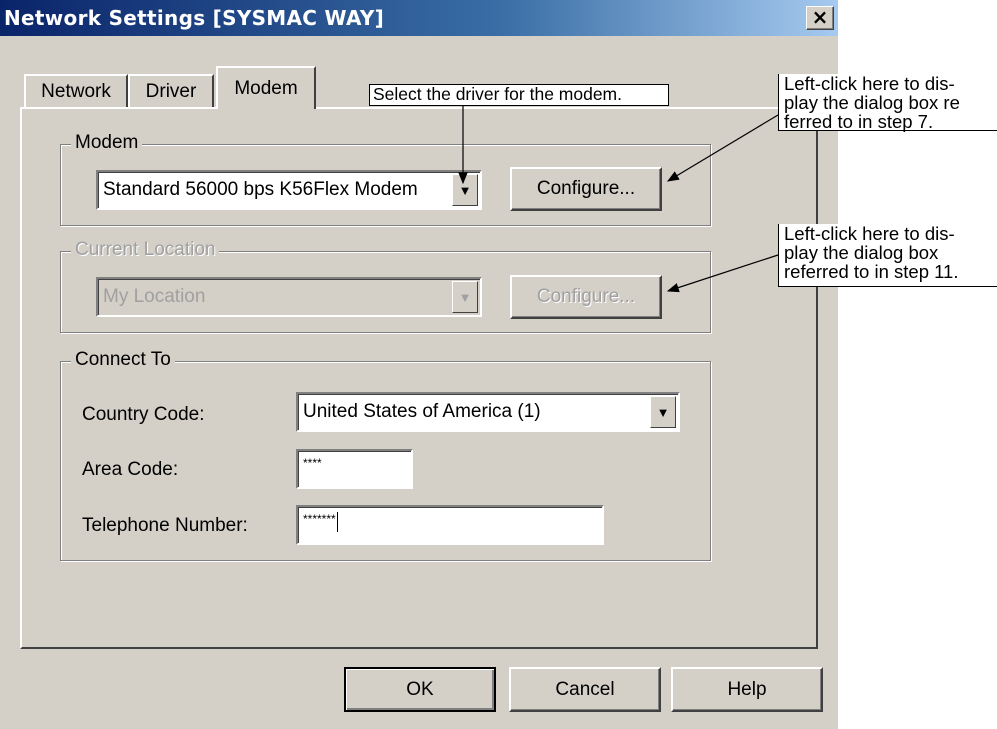 The width and height of the screenshot is (997, 729). I want to click on tab-modem: Modem, so click(266, 87).